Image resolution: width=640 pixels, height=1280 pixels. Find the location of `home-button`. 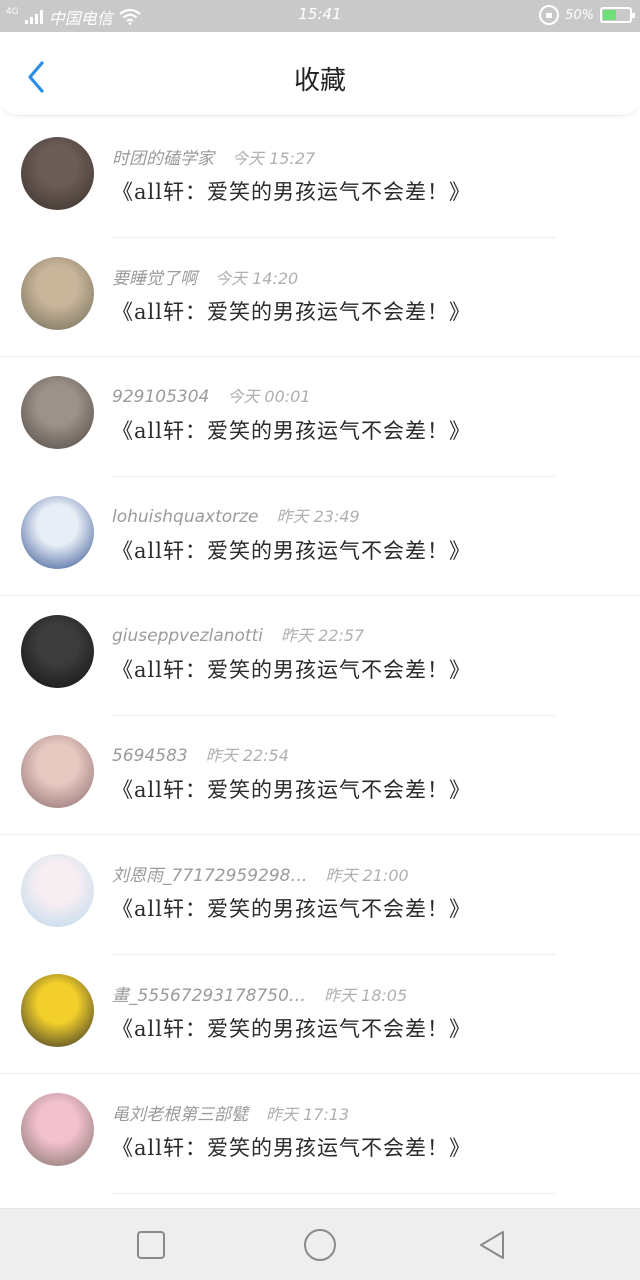

home-button is located at coordinates (320, 1245).